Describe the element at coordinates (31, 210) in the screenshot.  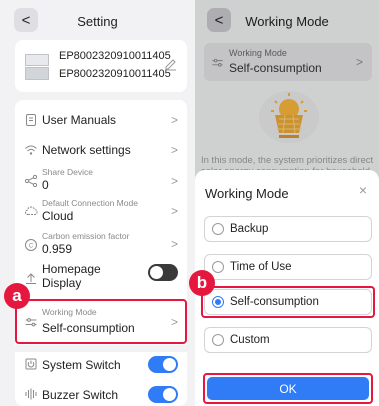
I see `cloud-icon` at that location.